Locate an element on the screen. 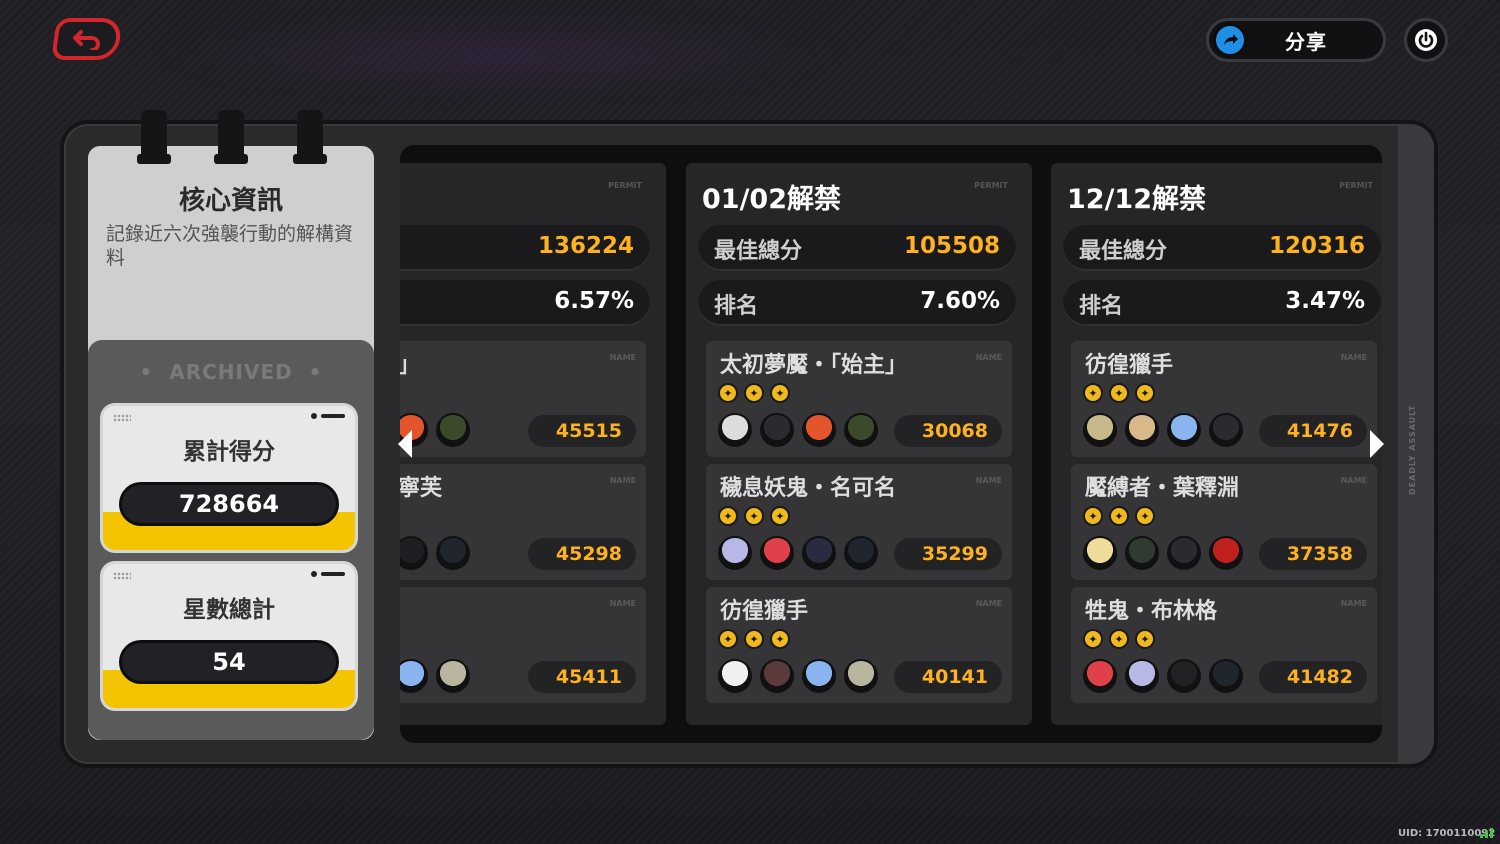 The width and height of the screenshot is (1500, 844). total-stars-value: 54 is located at coordinates (229, 662).